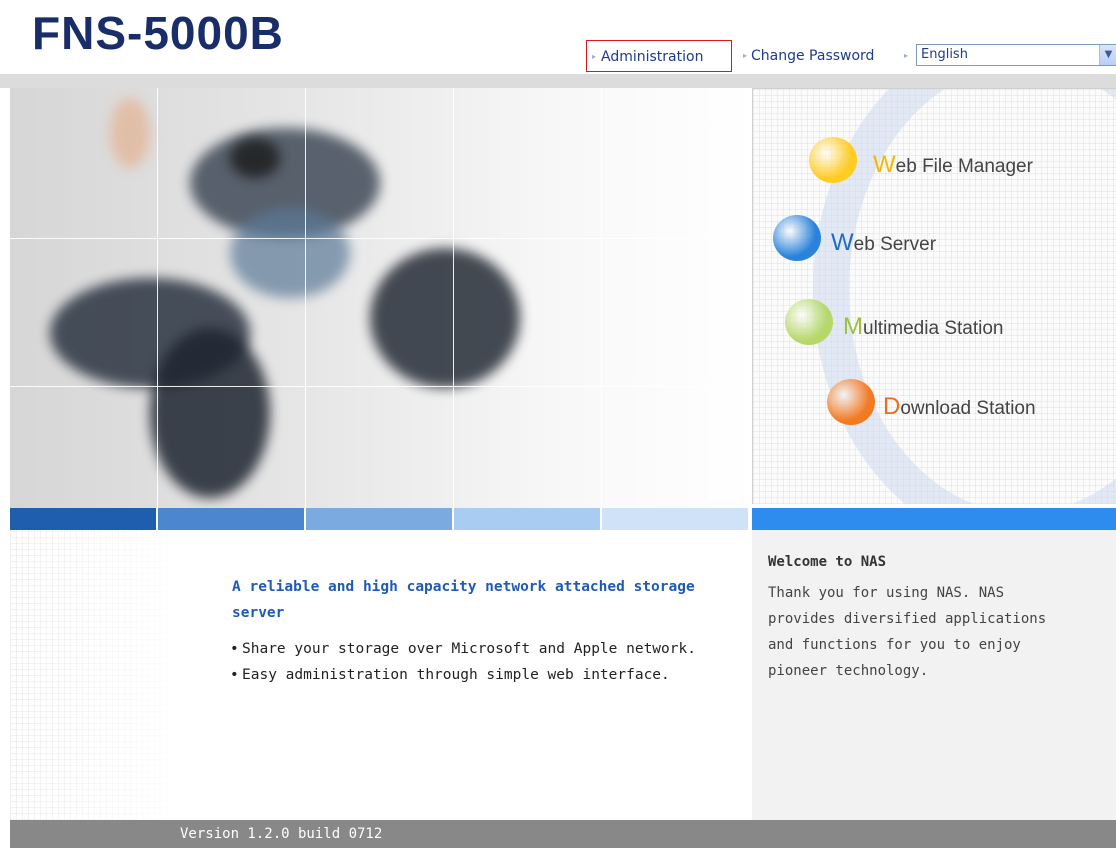  What do you see at coordinates (652, 57) in the screenshot?
I see `administration-label: Administration` at bounding box center [652, 57].